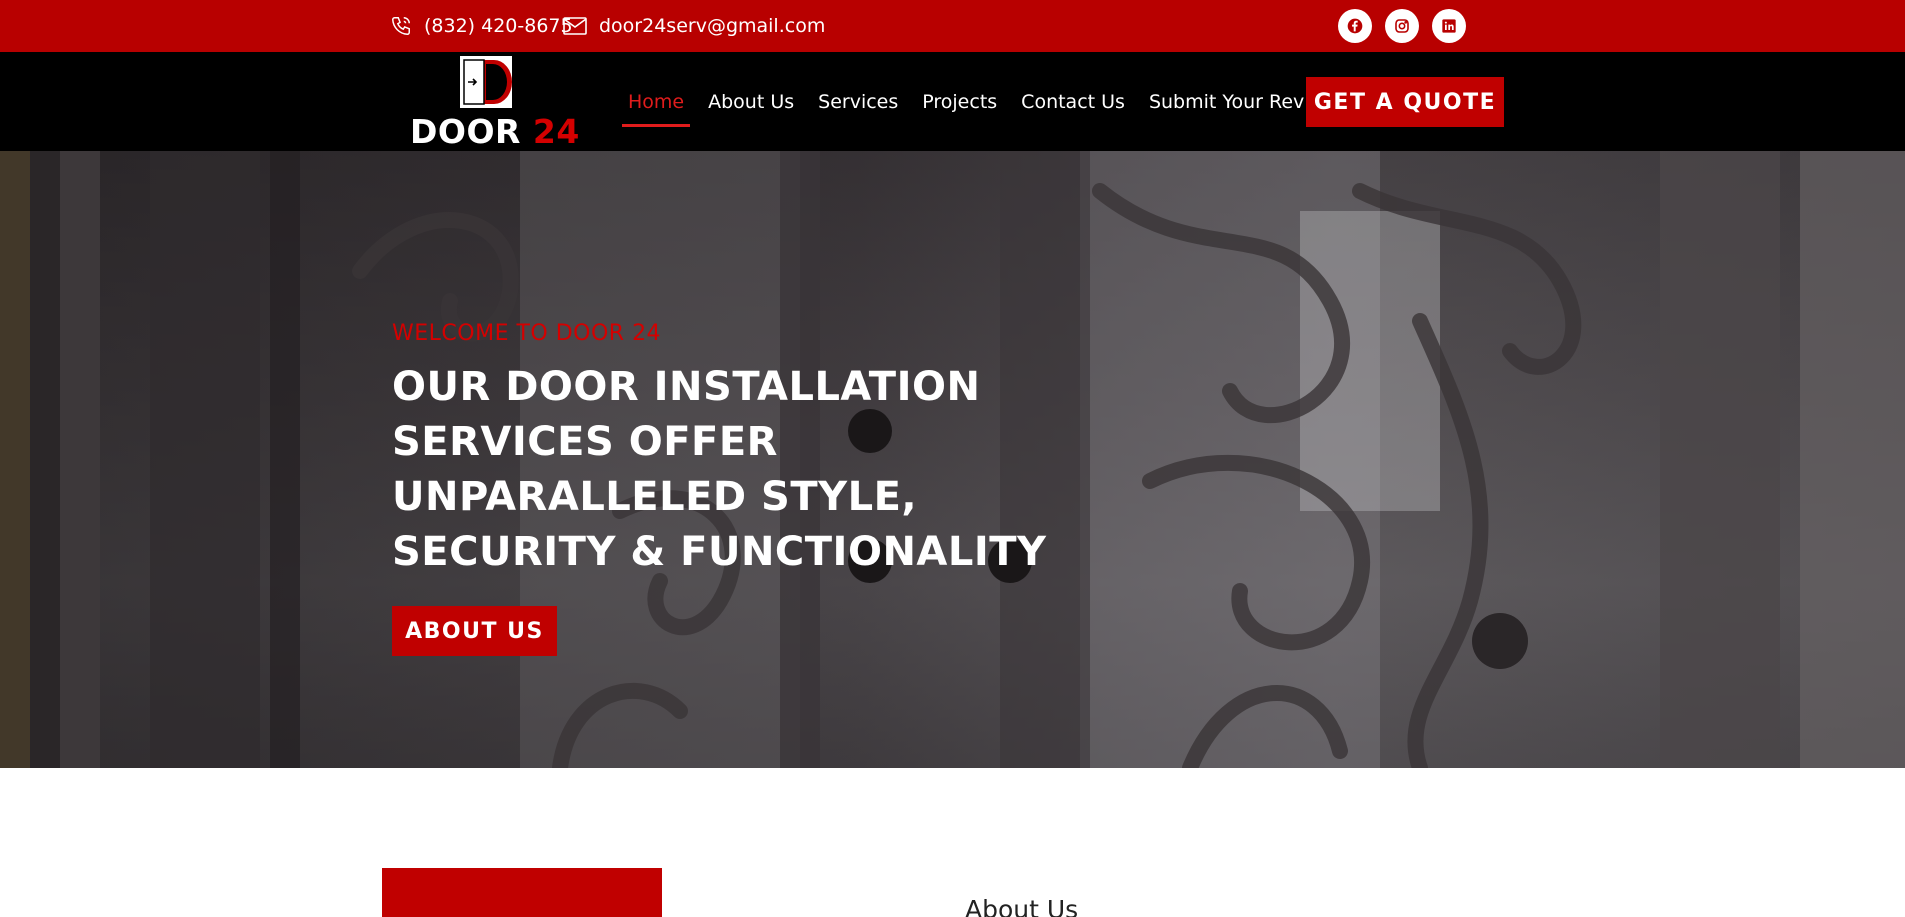 The image size is (1905, 917). I want to click on top-contact-bar: (832) 420-8675 door24serv@gmail.com, so click(952, 26).